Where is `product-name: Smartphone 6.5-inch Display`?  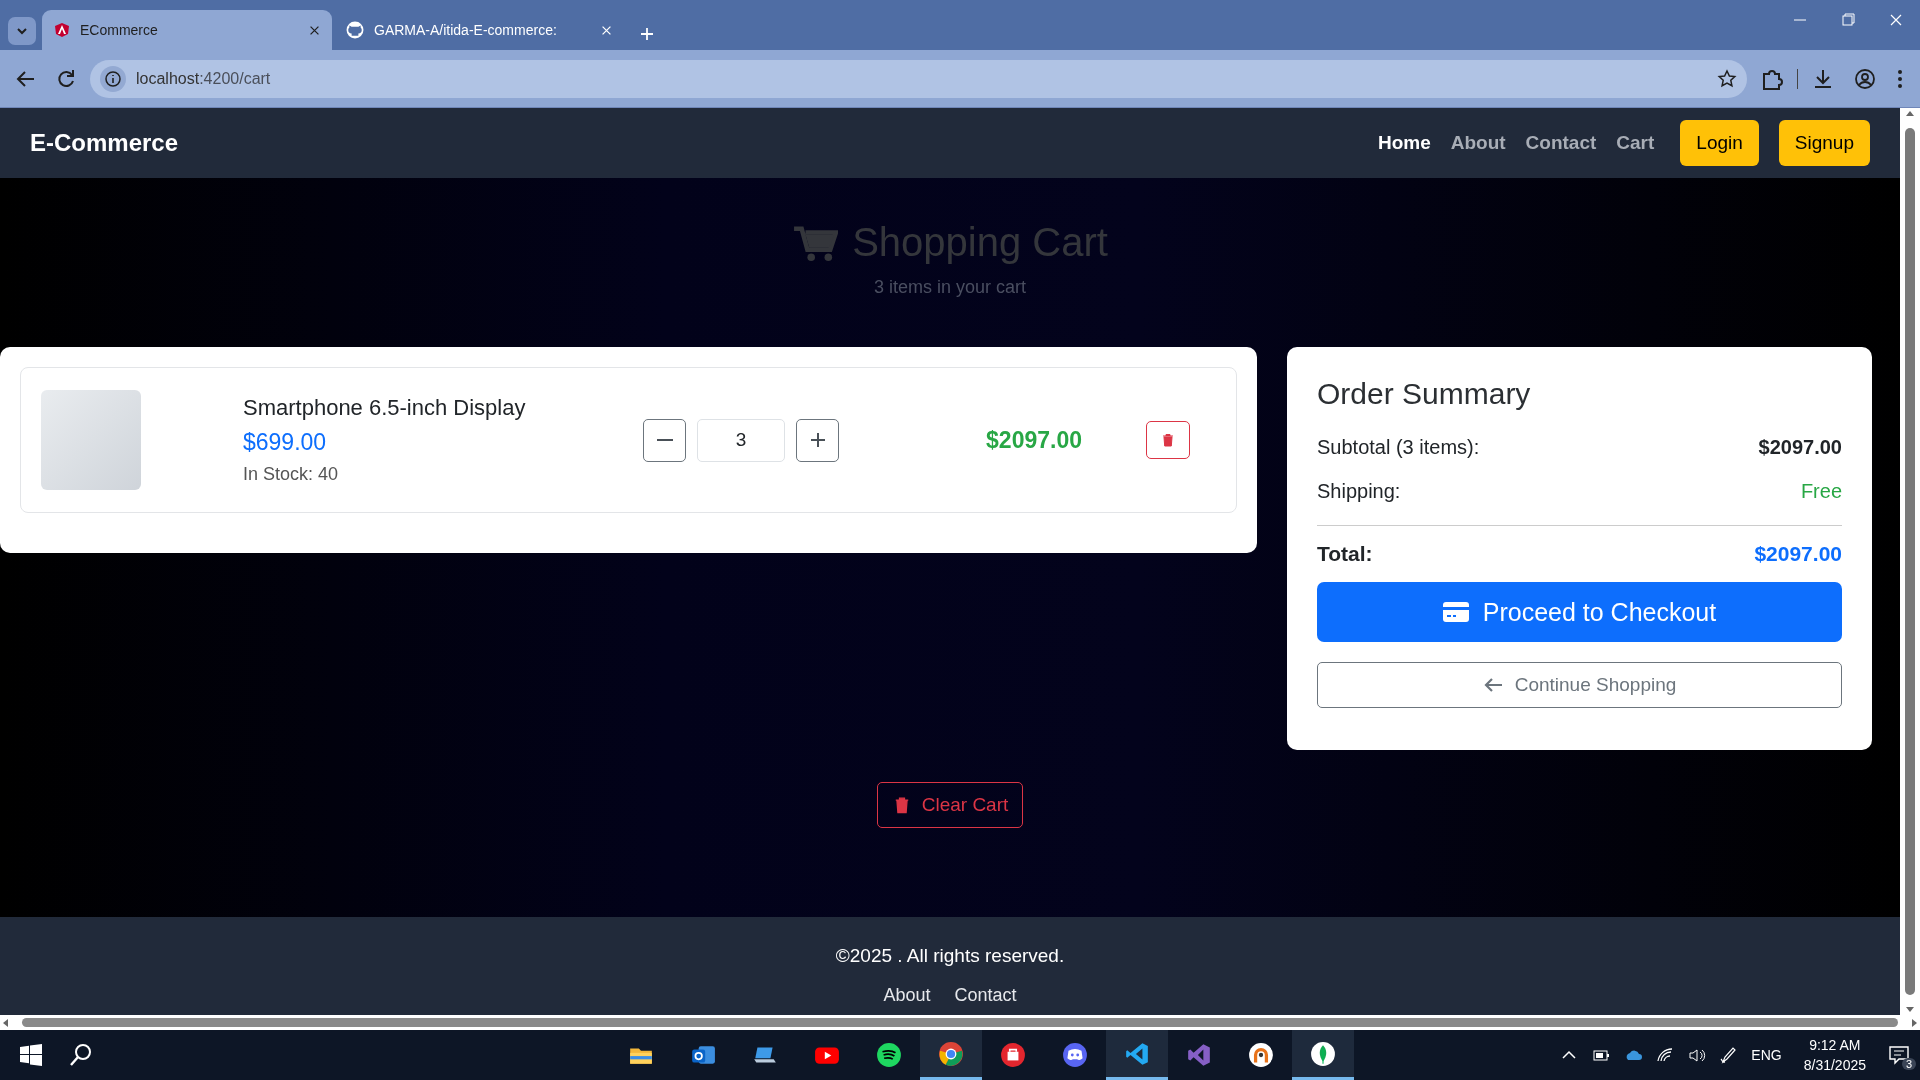 product-name: Smartphone 6.5-inch Display is located at coordinates (385, 408).